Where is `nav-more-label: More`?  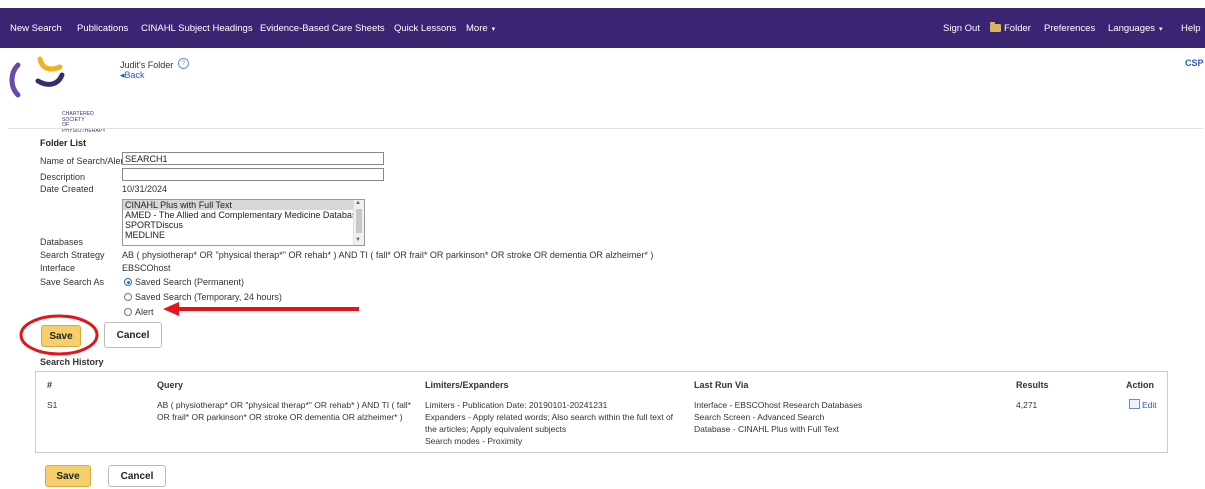 nav-more-label: More is located at coordinates (477, 28).